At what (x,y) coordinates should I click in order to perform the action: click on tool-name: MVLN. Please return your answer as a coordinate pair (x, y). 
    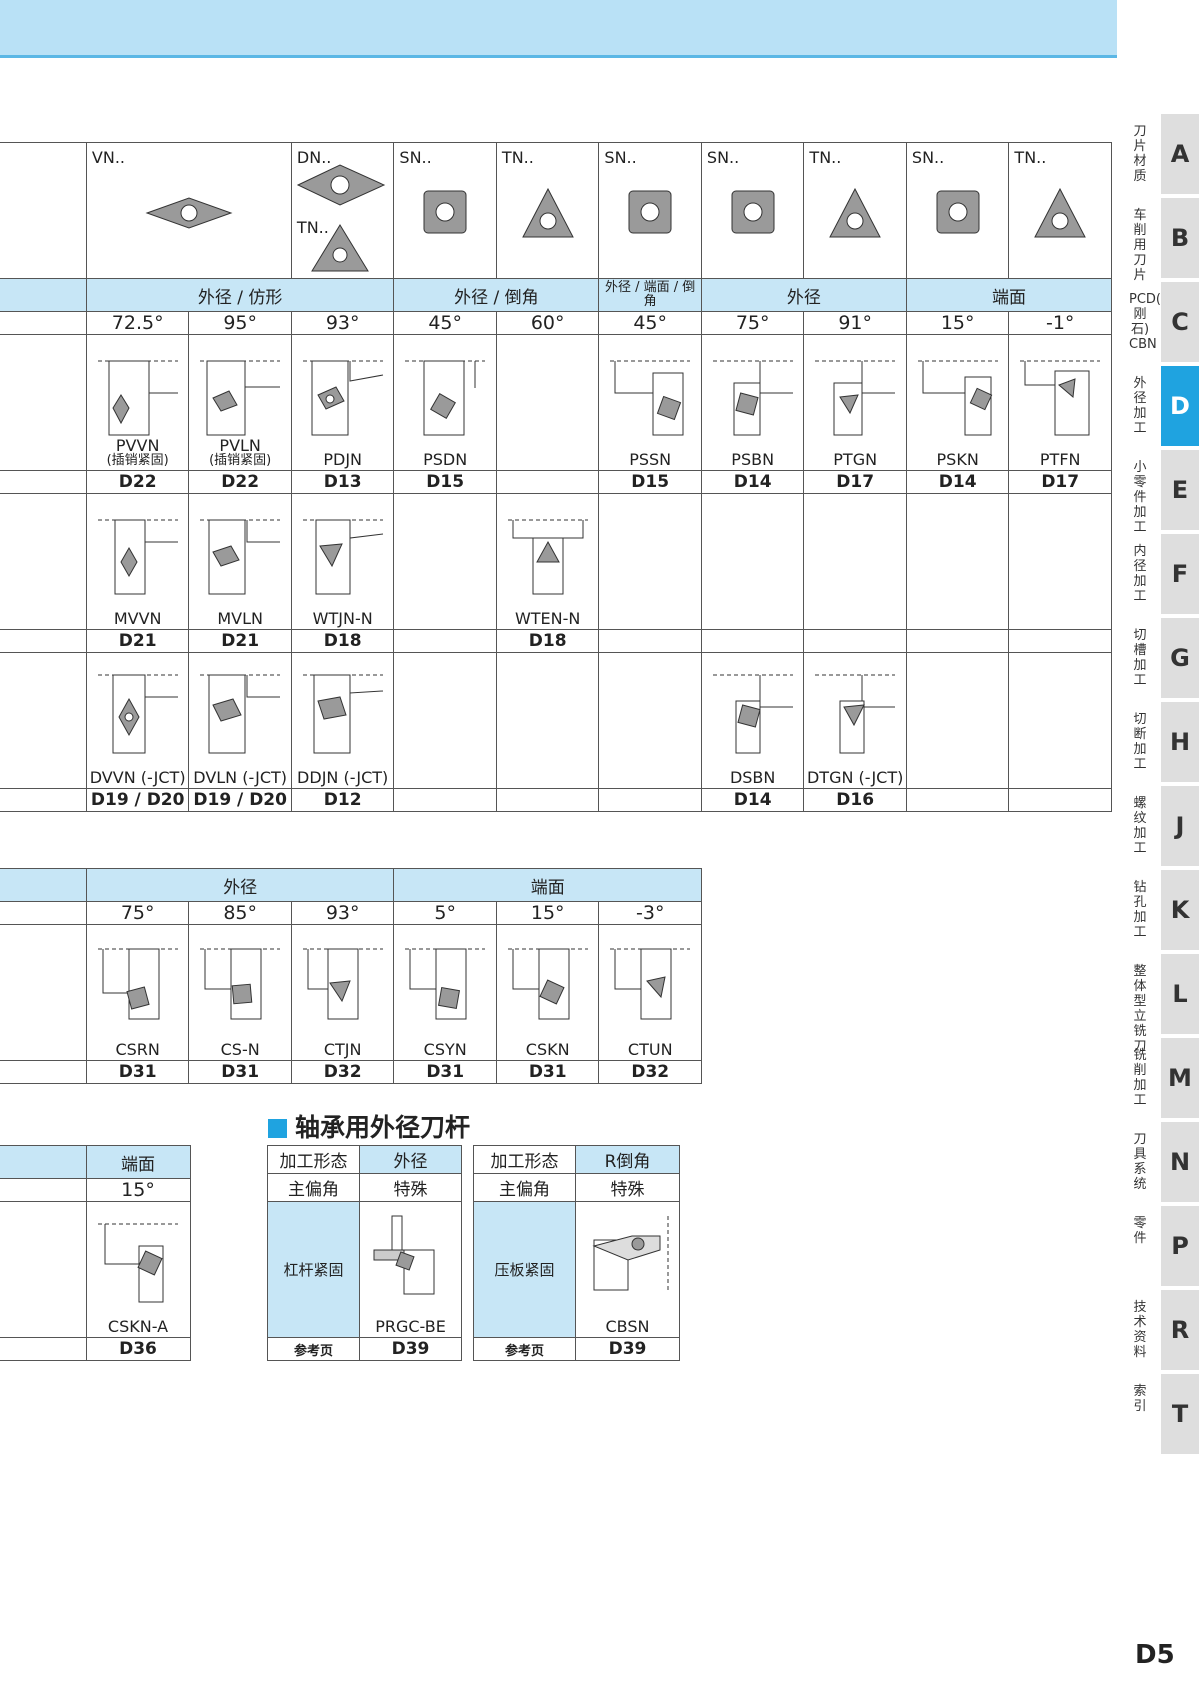
    Looking at the image, I should click on (240, 618).